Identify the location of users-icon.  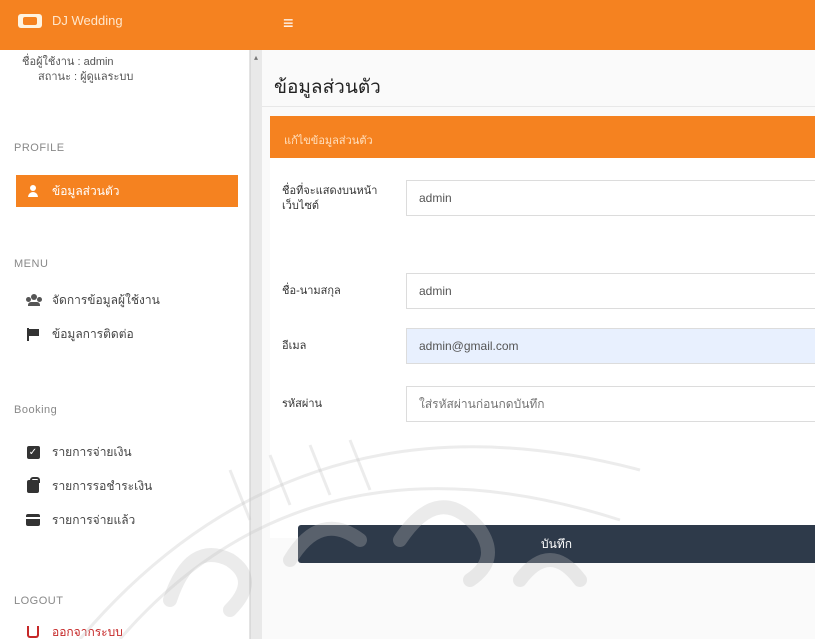
(34, 300).